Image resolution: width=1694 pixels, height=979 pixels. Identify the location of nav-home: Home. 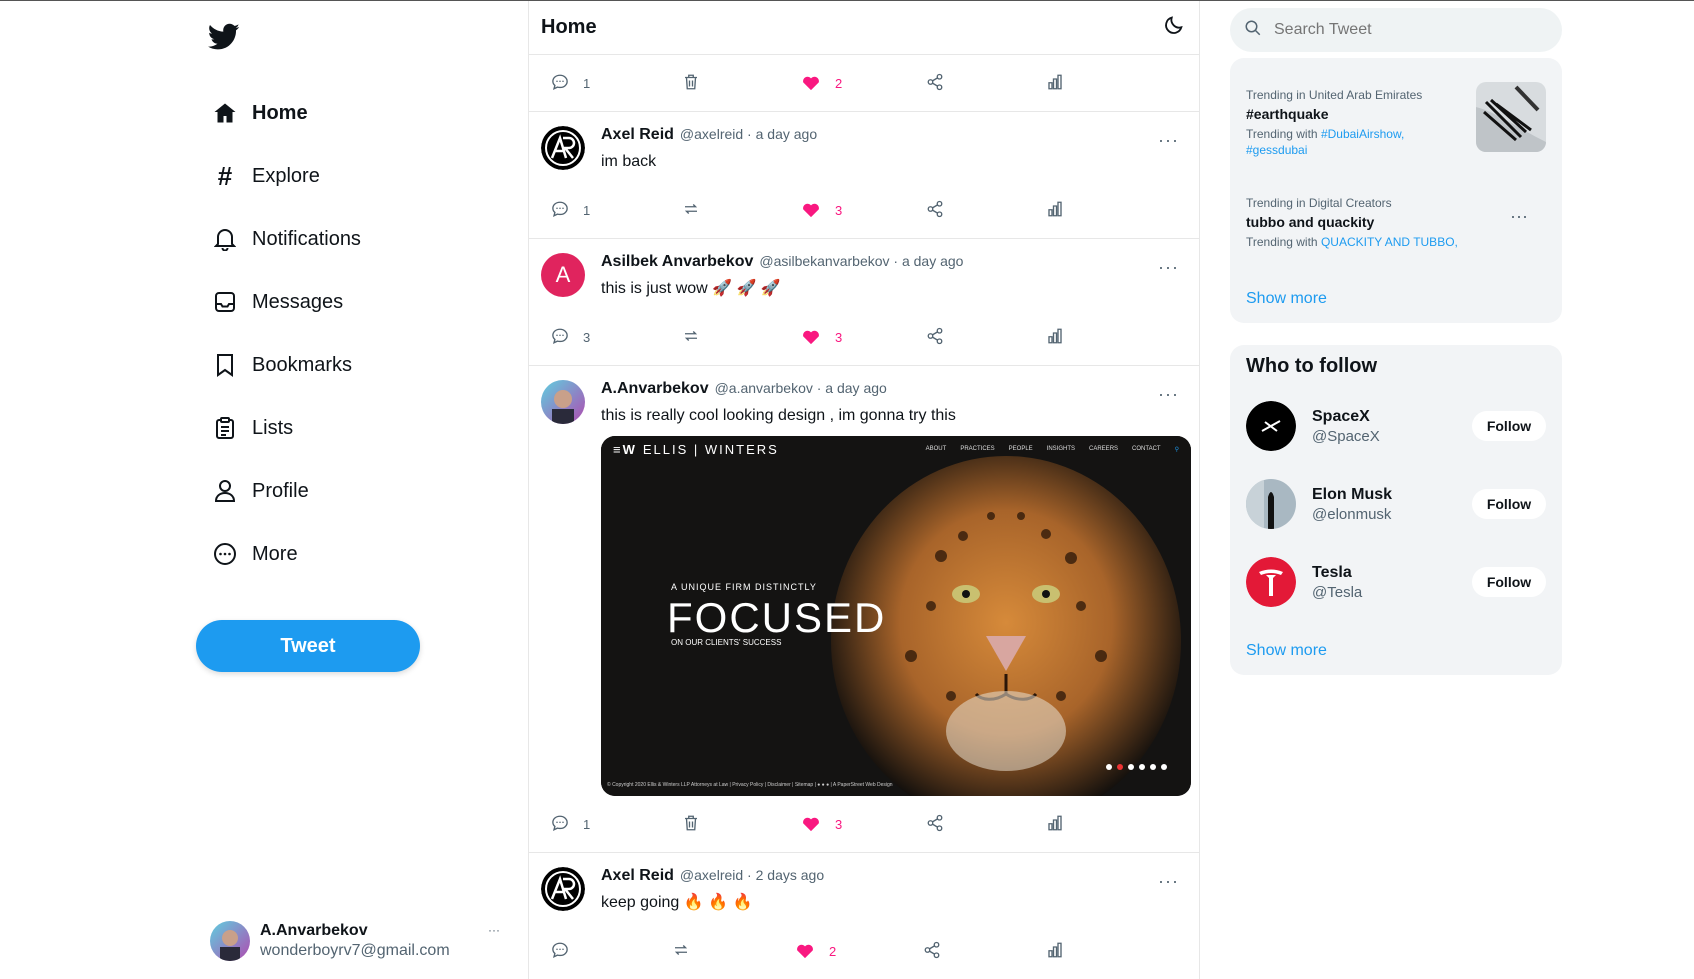
(260, 113).